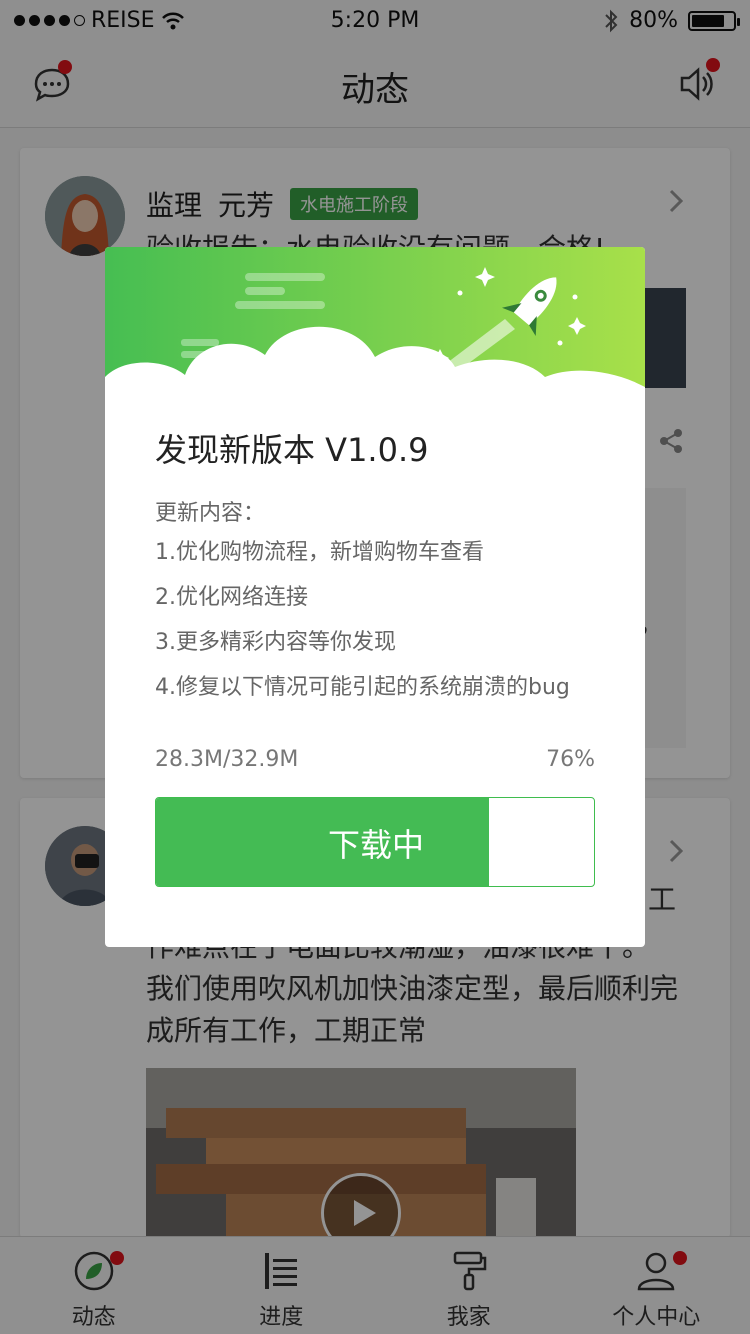 This screenshot has width=750, height=1334. What do you see at coordinates (292, 450) in the screenshot?
I see `update-title: 发现新版本 V1.0.9` at bounding box center [292, 450].